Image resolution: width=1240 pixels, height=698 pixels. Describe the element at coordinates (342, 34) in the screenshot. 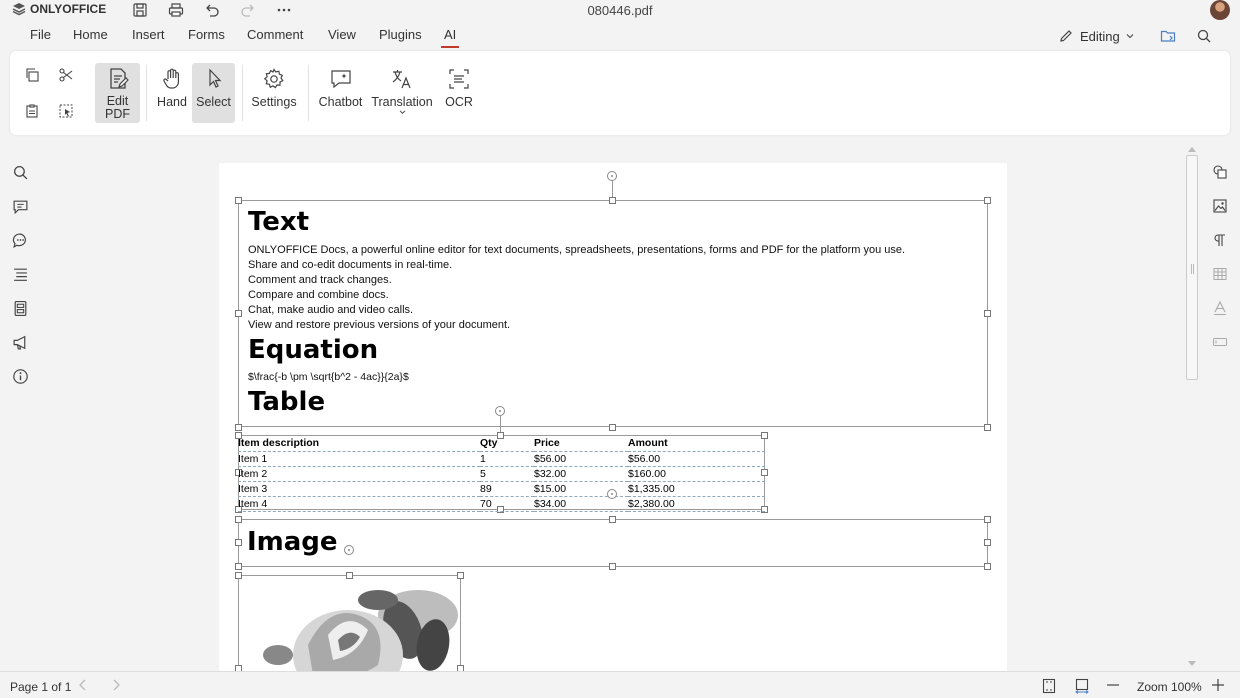

I see `menu-view: View` at that location.